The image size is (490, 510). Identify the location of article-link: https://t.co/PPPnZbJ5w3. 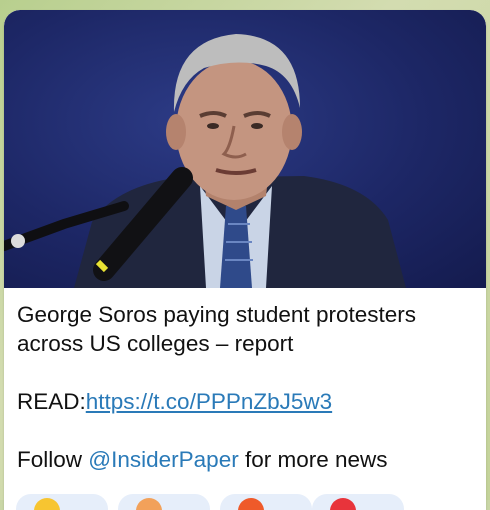
(209, 401).